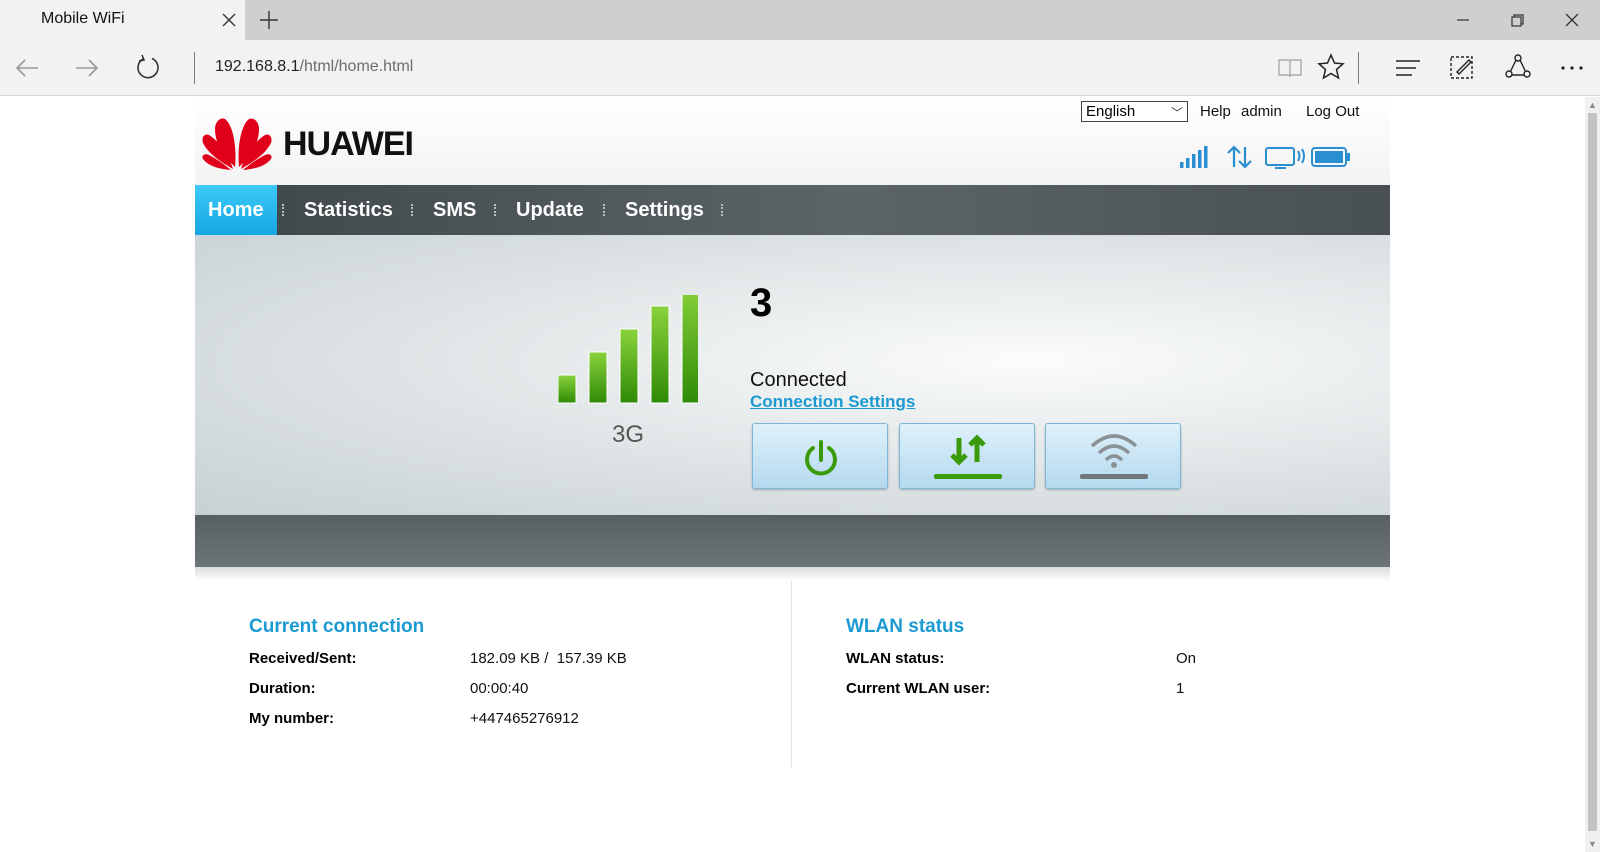 The width and height of the screenshot is (1600, 852). Describe the element at coordinates (1180, 688) in the screenshot. I see `wlan-users-value: 1` at that location.